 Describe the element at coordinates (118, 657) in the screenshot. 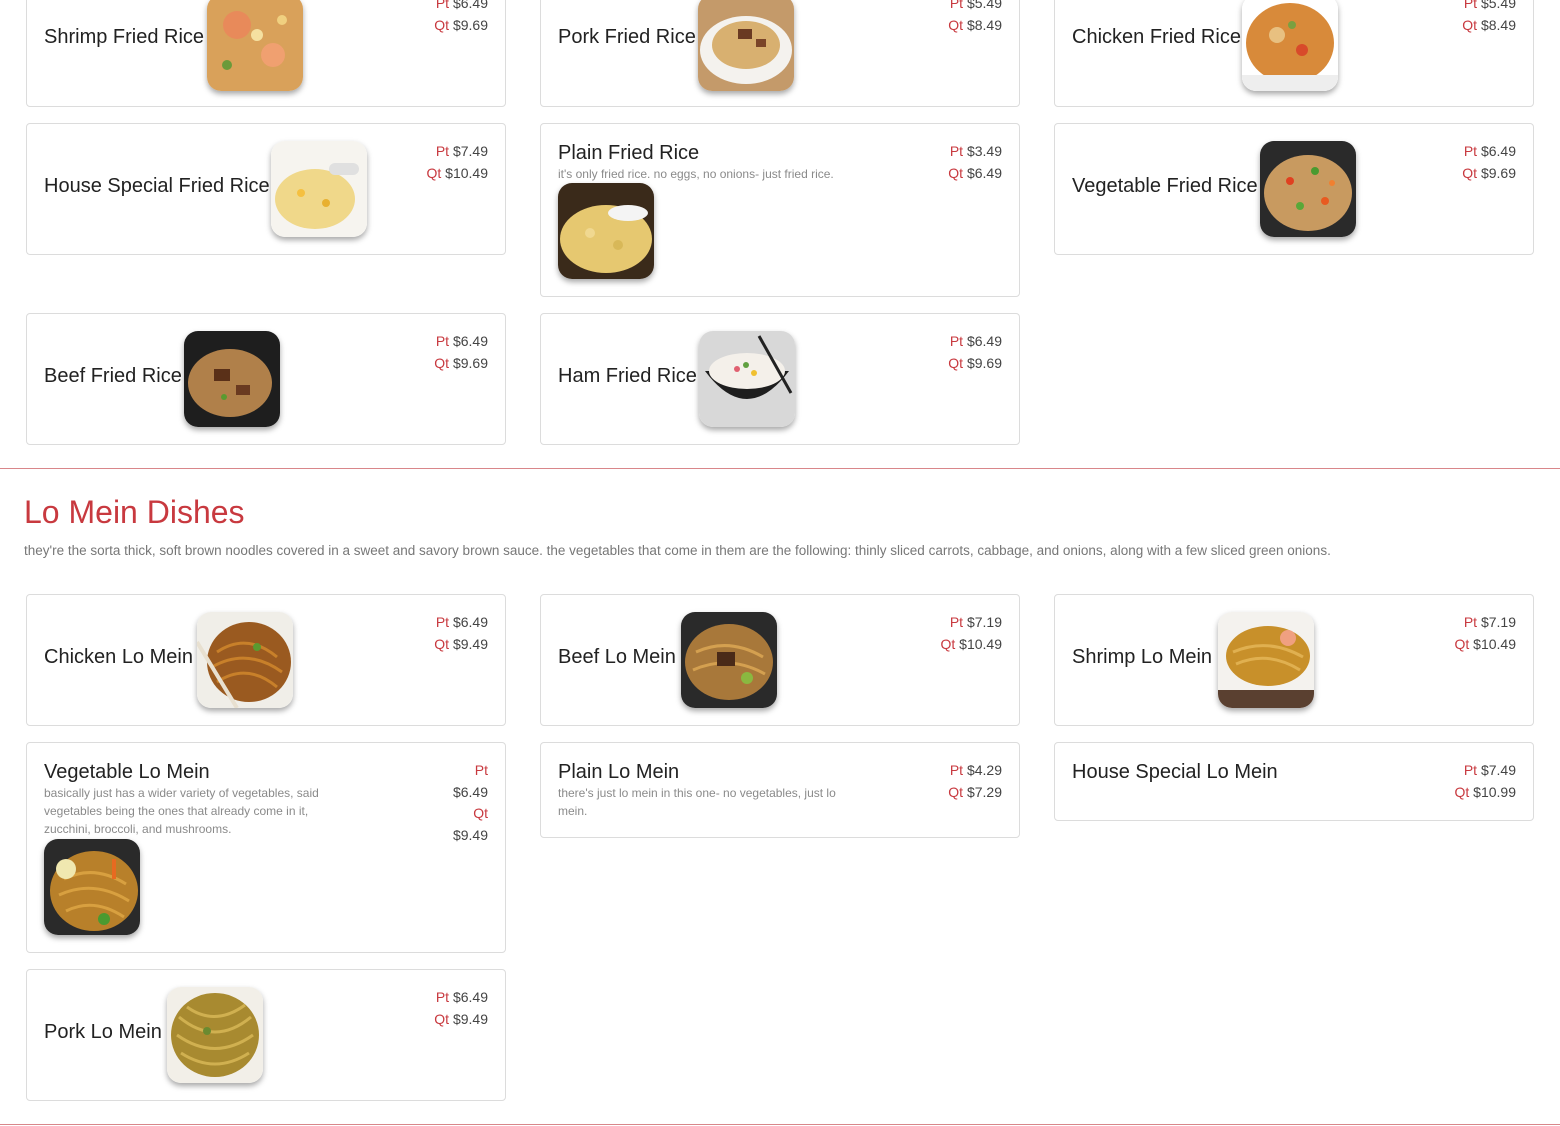

I see `item-name: Chicken Lo Mein` at that location.